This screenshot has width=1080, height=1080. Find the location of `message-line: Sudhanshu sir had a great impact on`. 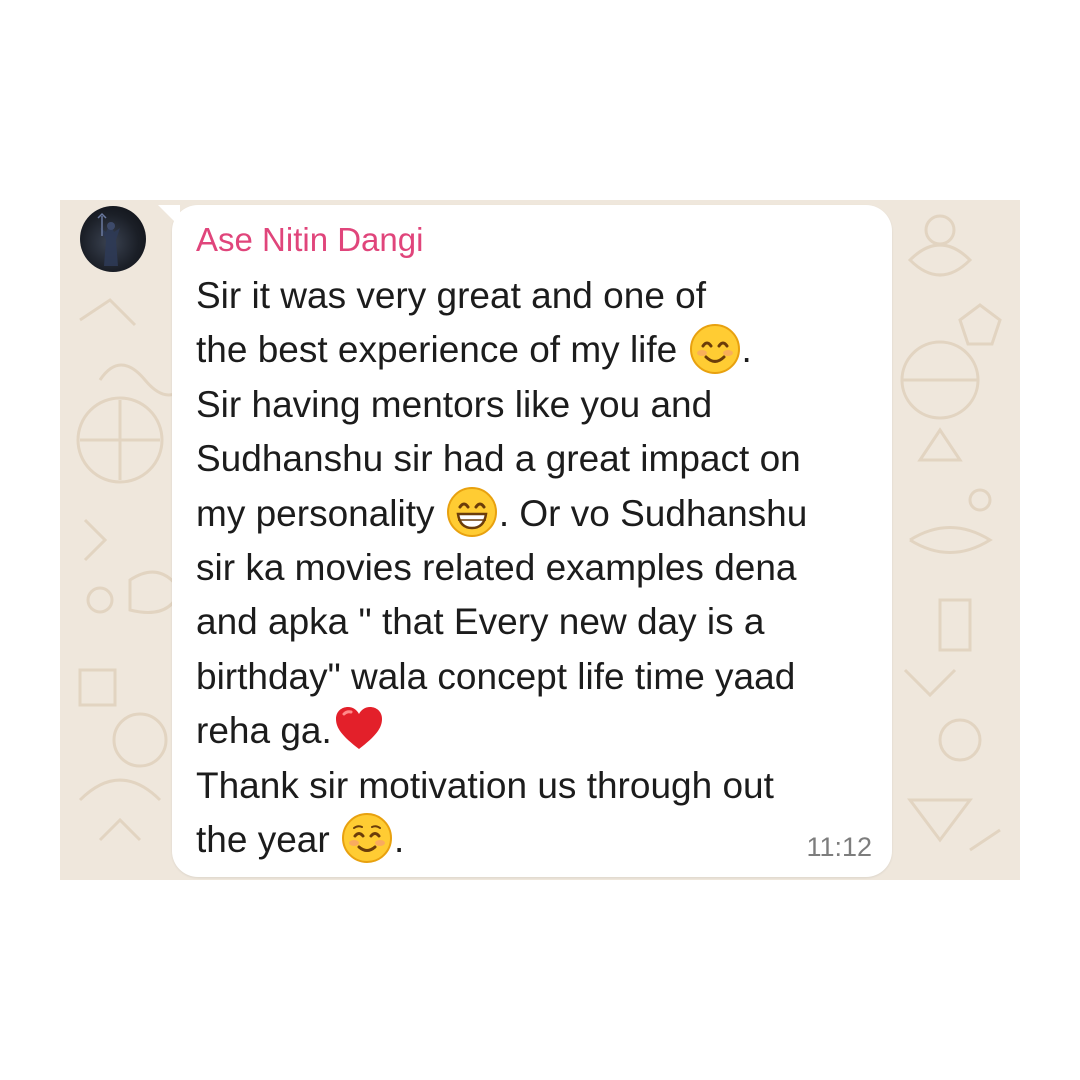

message-line: Sudhanshu sir had a great impact on is located at coordinates (541, 459).